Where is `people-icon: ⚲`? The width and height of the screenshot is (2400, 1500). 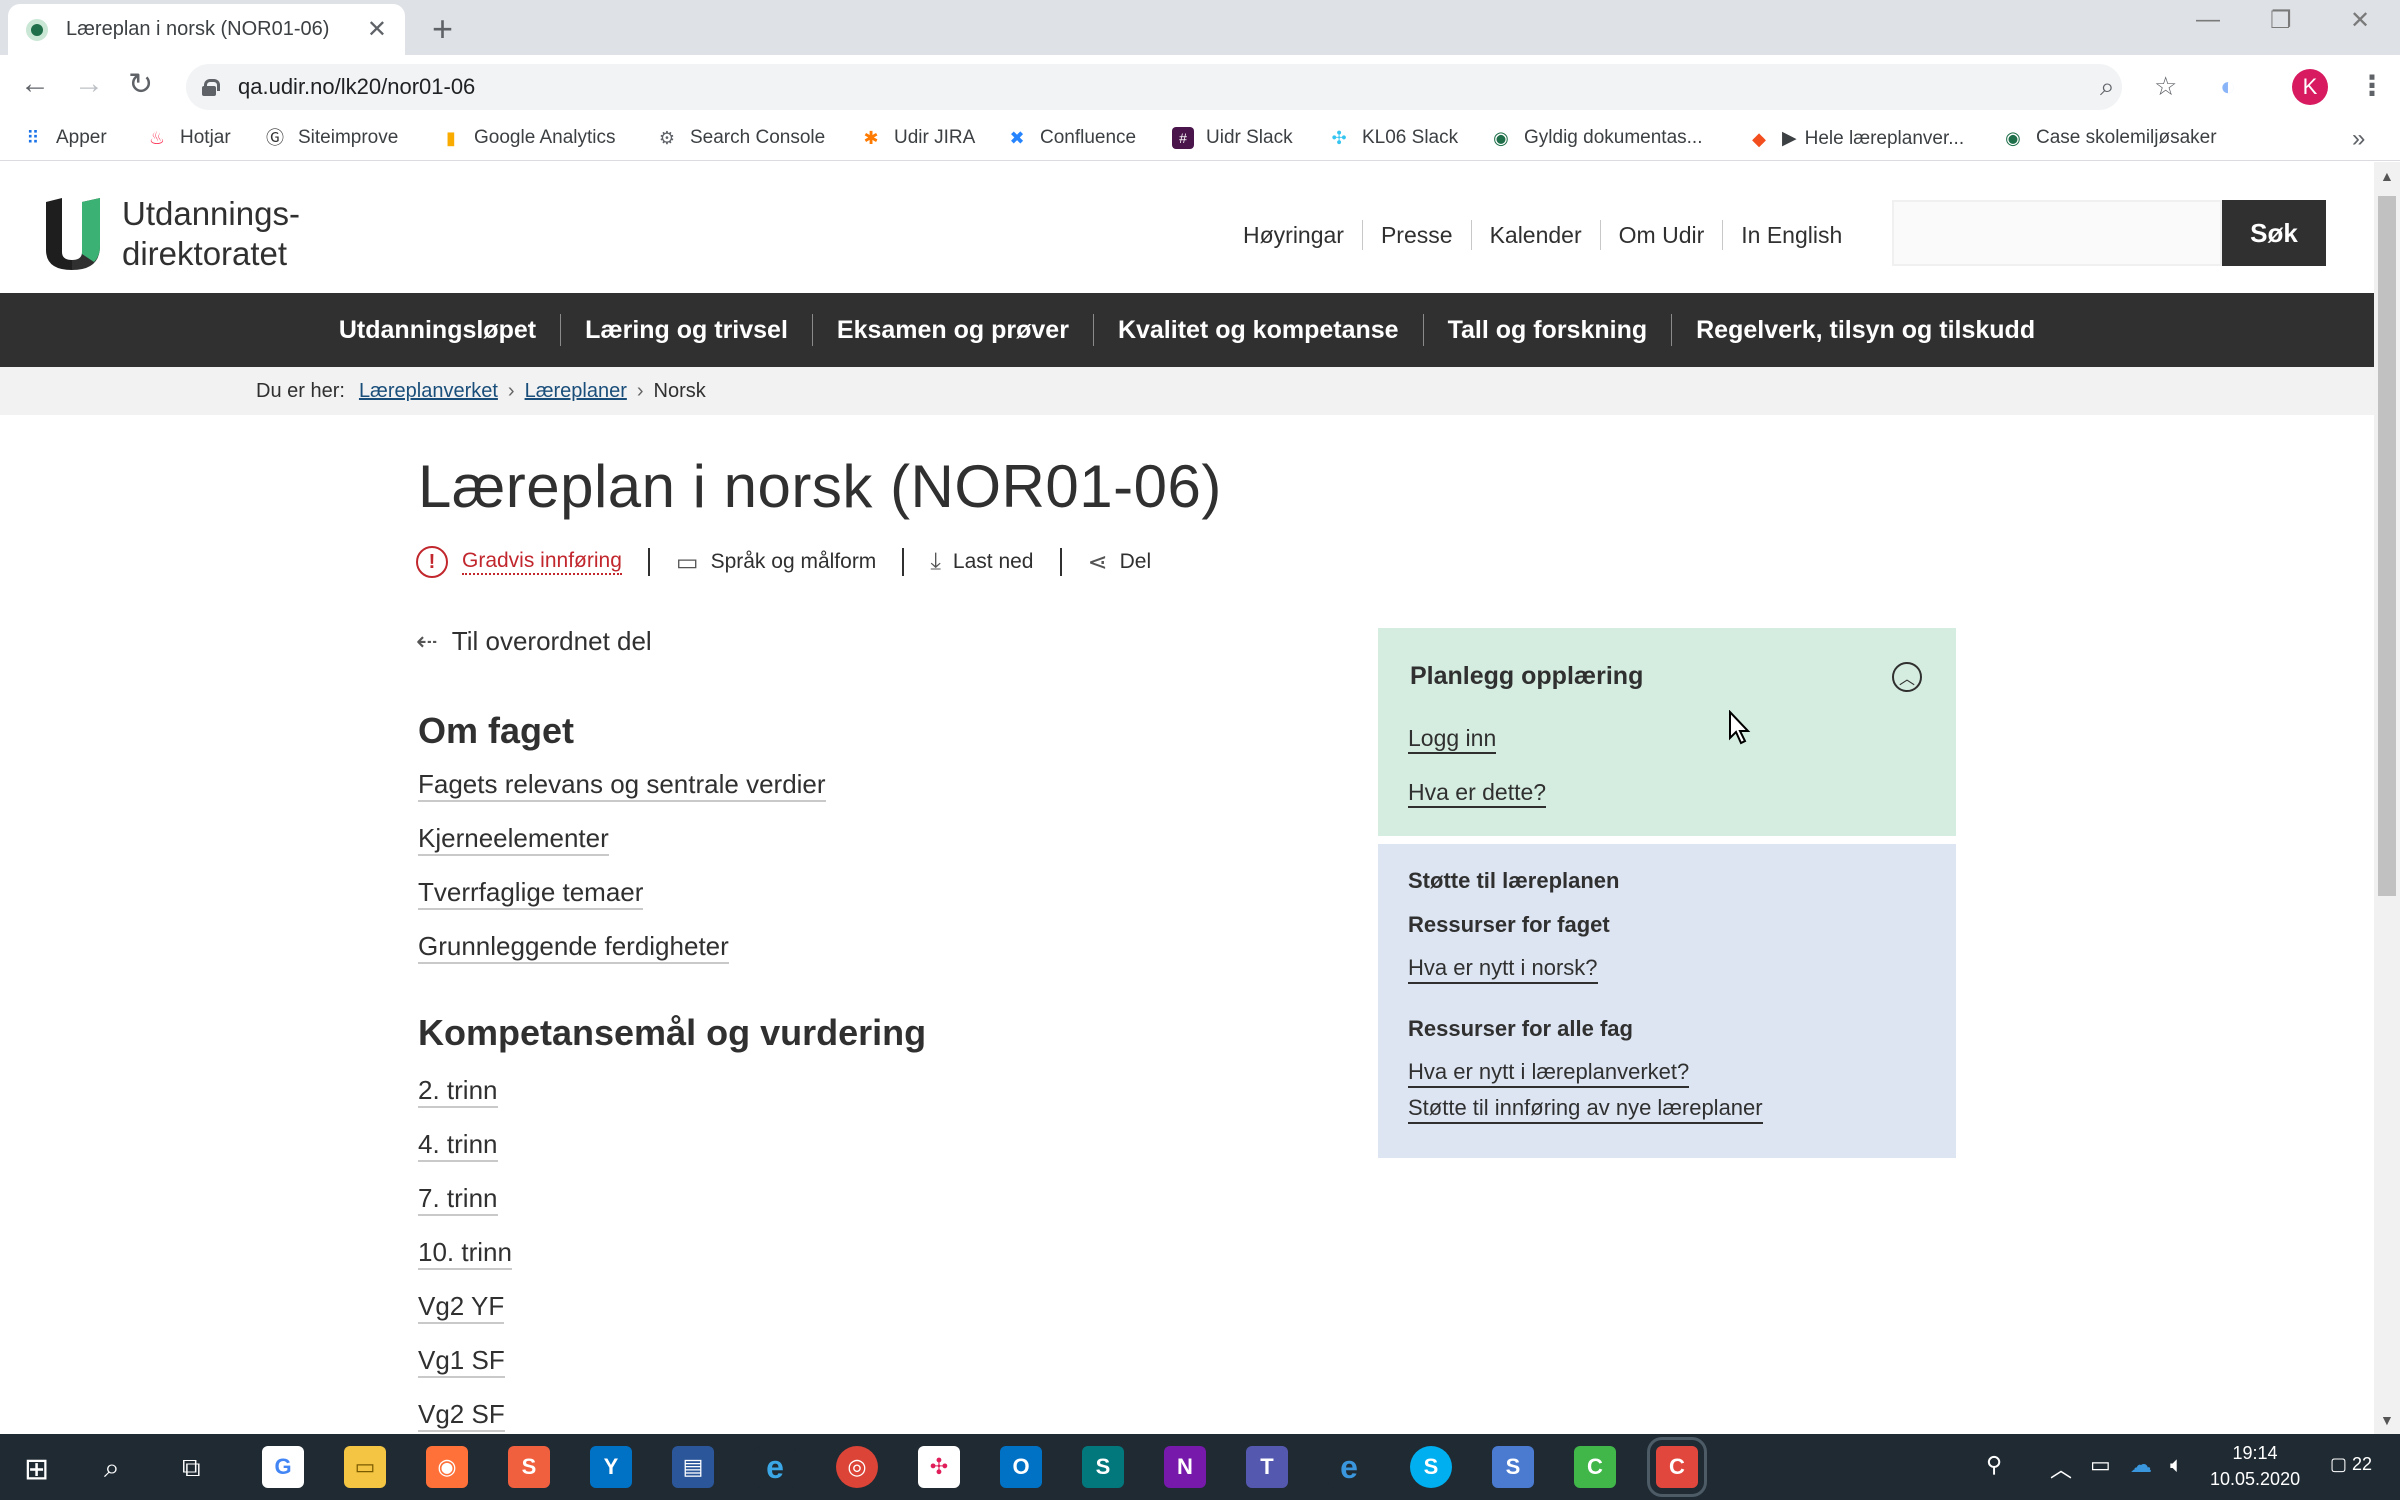
people-icon: ⚲ is located at coordinates (1994, 1465).